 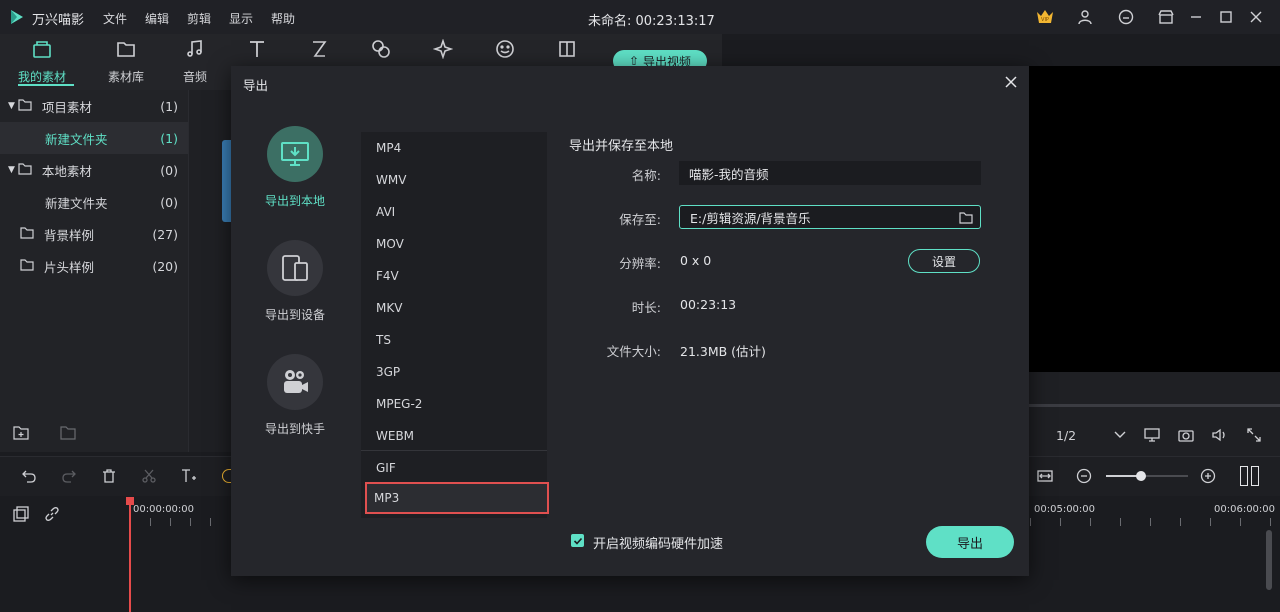 What do you see at coordinates (966, 218) in the screenshot?
I see `folder-browse-icon` at bounding box center [966, 218].